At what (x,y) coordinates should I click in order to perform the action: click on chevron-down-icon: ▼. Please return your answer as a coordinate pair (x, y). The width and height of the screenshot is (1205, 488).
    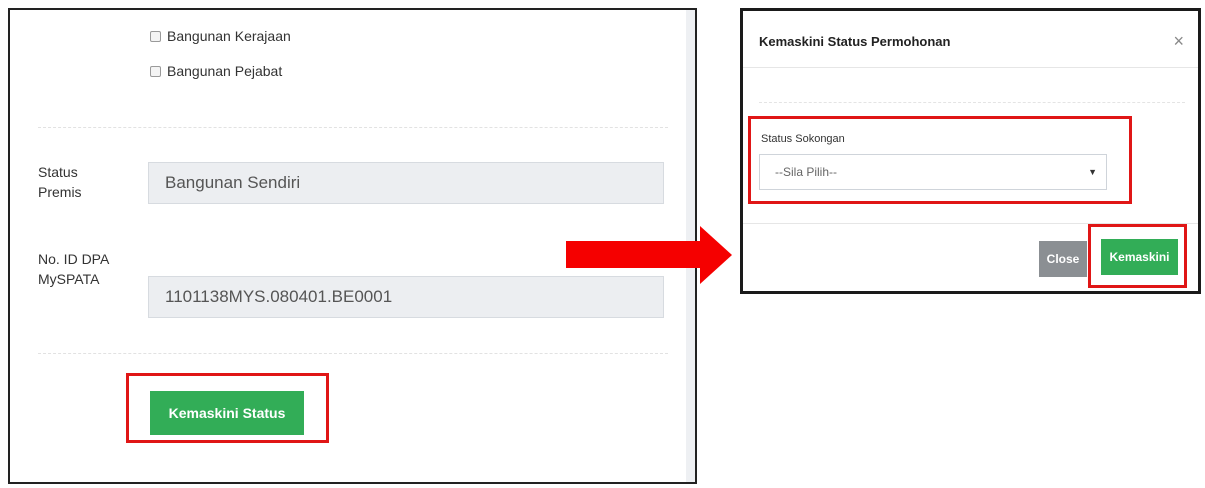
    Looking at the image, I should click on (1092, 172).